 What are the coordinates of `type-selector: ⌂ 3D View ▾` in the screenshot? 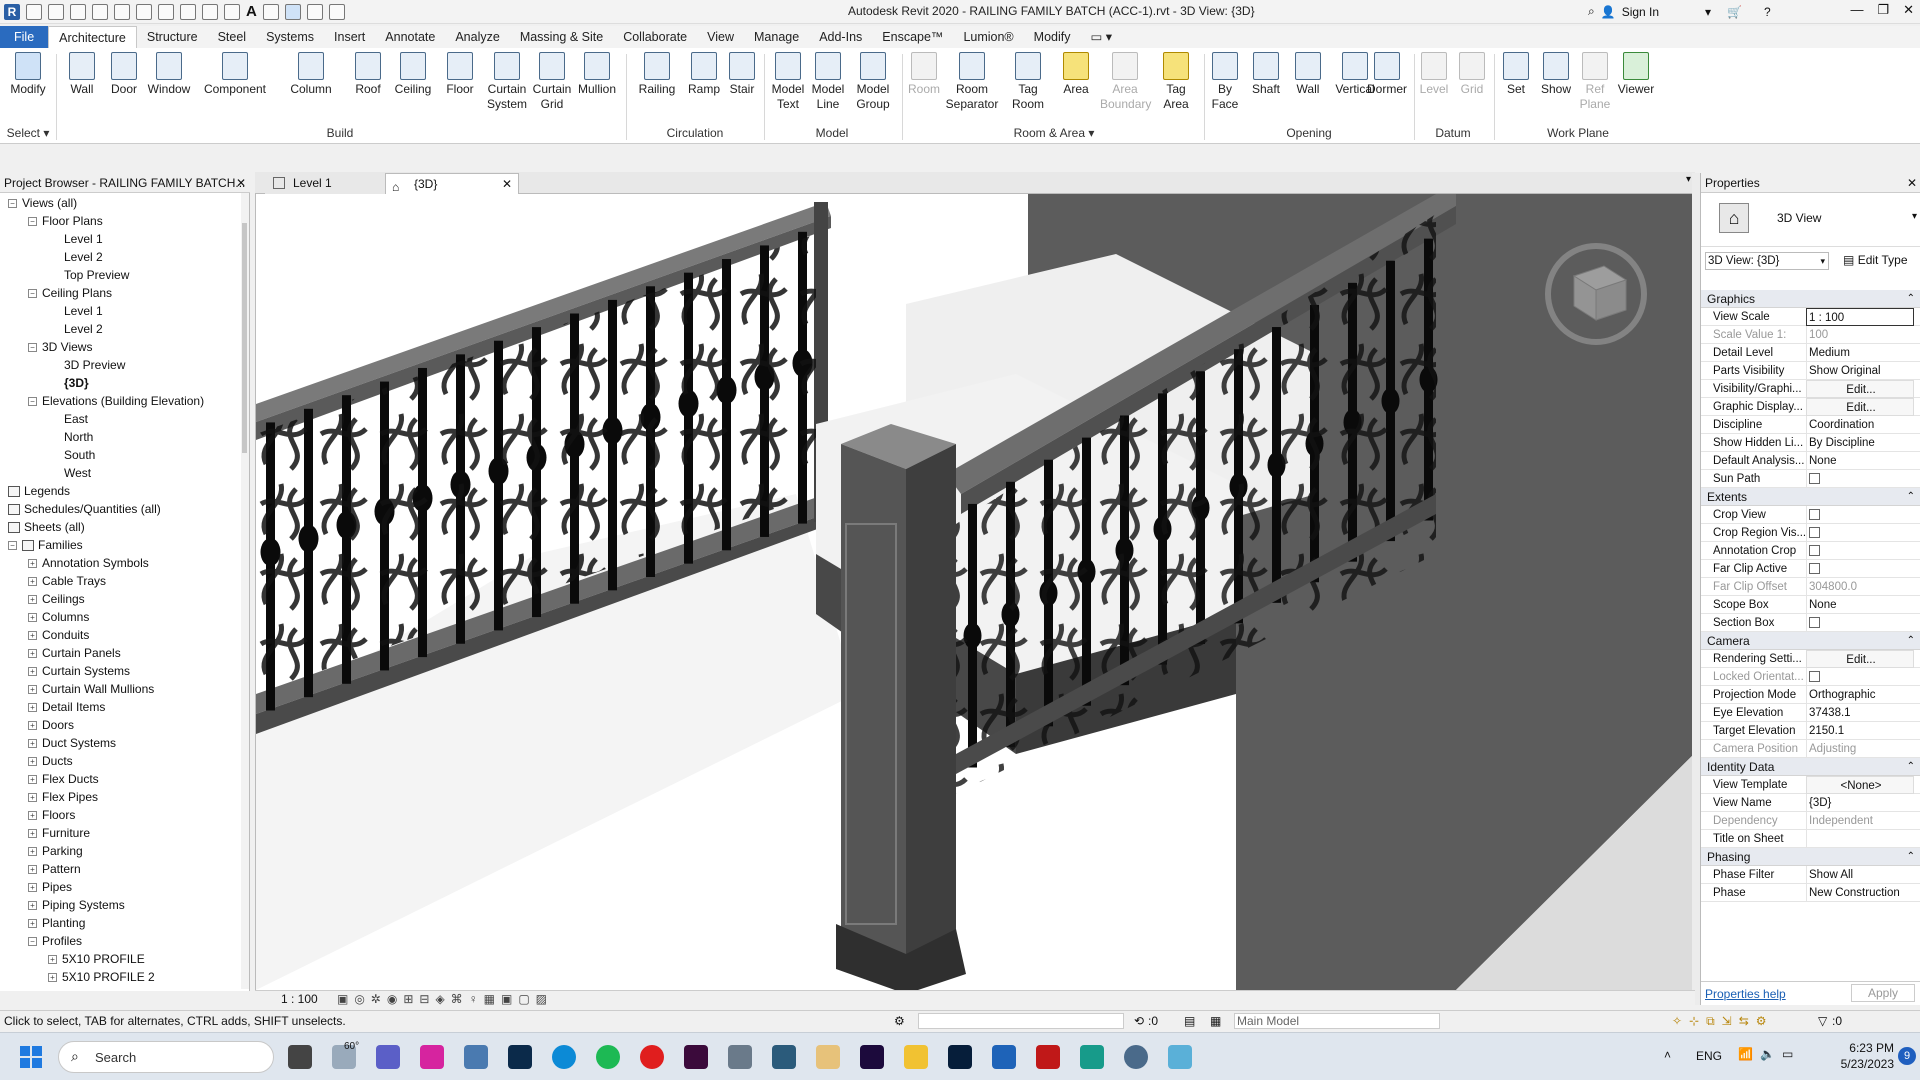 It's located at (1810, 220).